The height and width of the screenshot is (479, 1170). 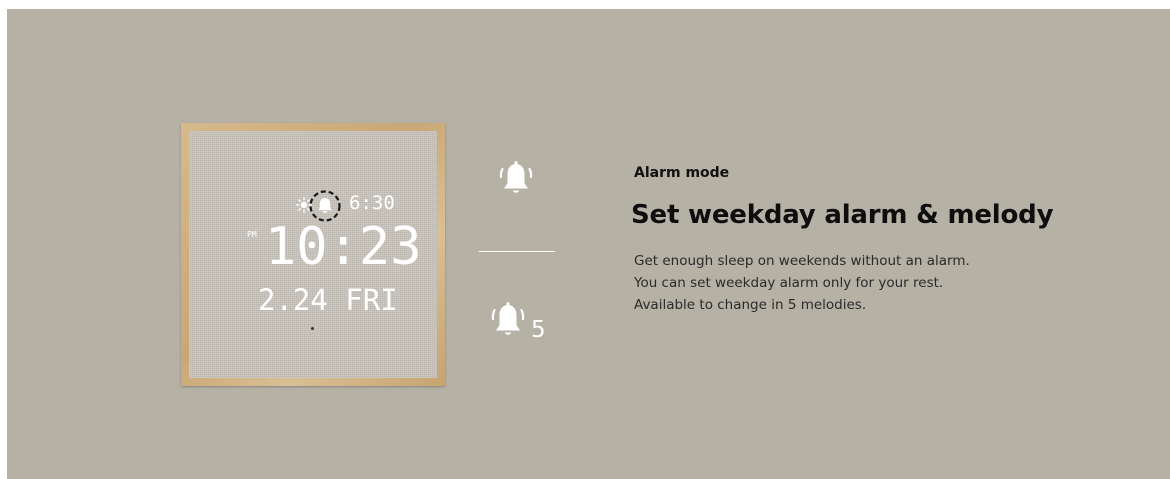 What do you see at coordinates (372, 203) in the screenshot?
I see `alarm-time-readout: 6:30` at bounding box center [372, 203].